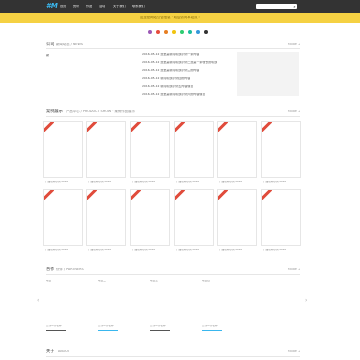 This screenshot has height=360, width=360. I want to click on partners-section-title: 合作, so click(50, 269).